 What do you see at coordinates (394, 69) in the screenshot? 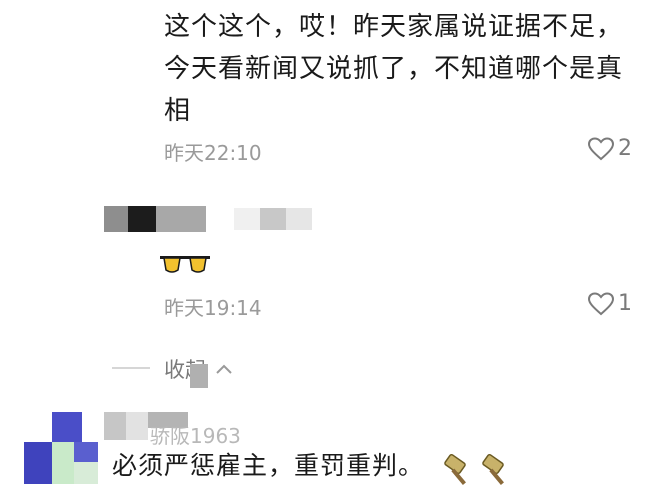
I see `comment-line: 今天看新闻又说抓了，不知道哪个是真` at bounding box center [394, 69].